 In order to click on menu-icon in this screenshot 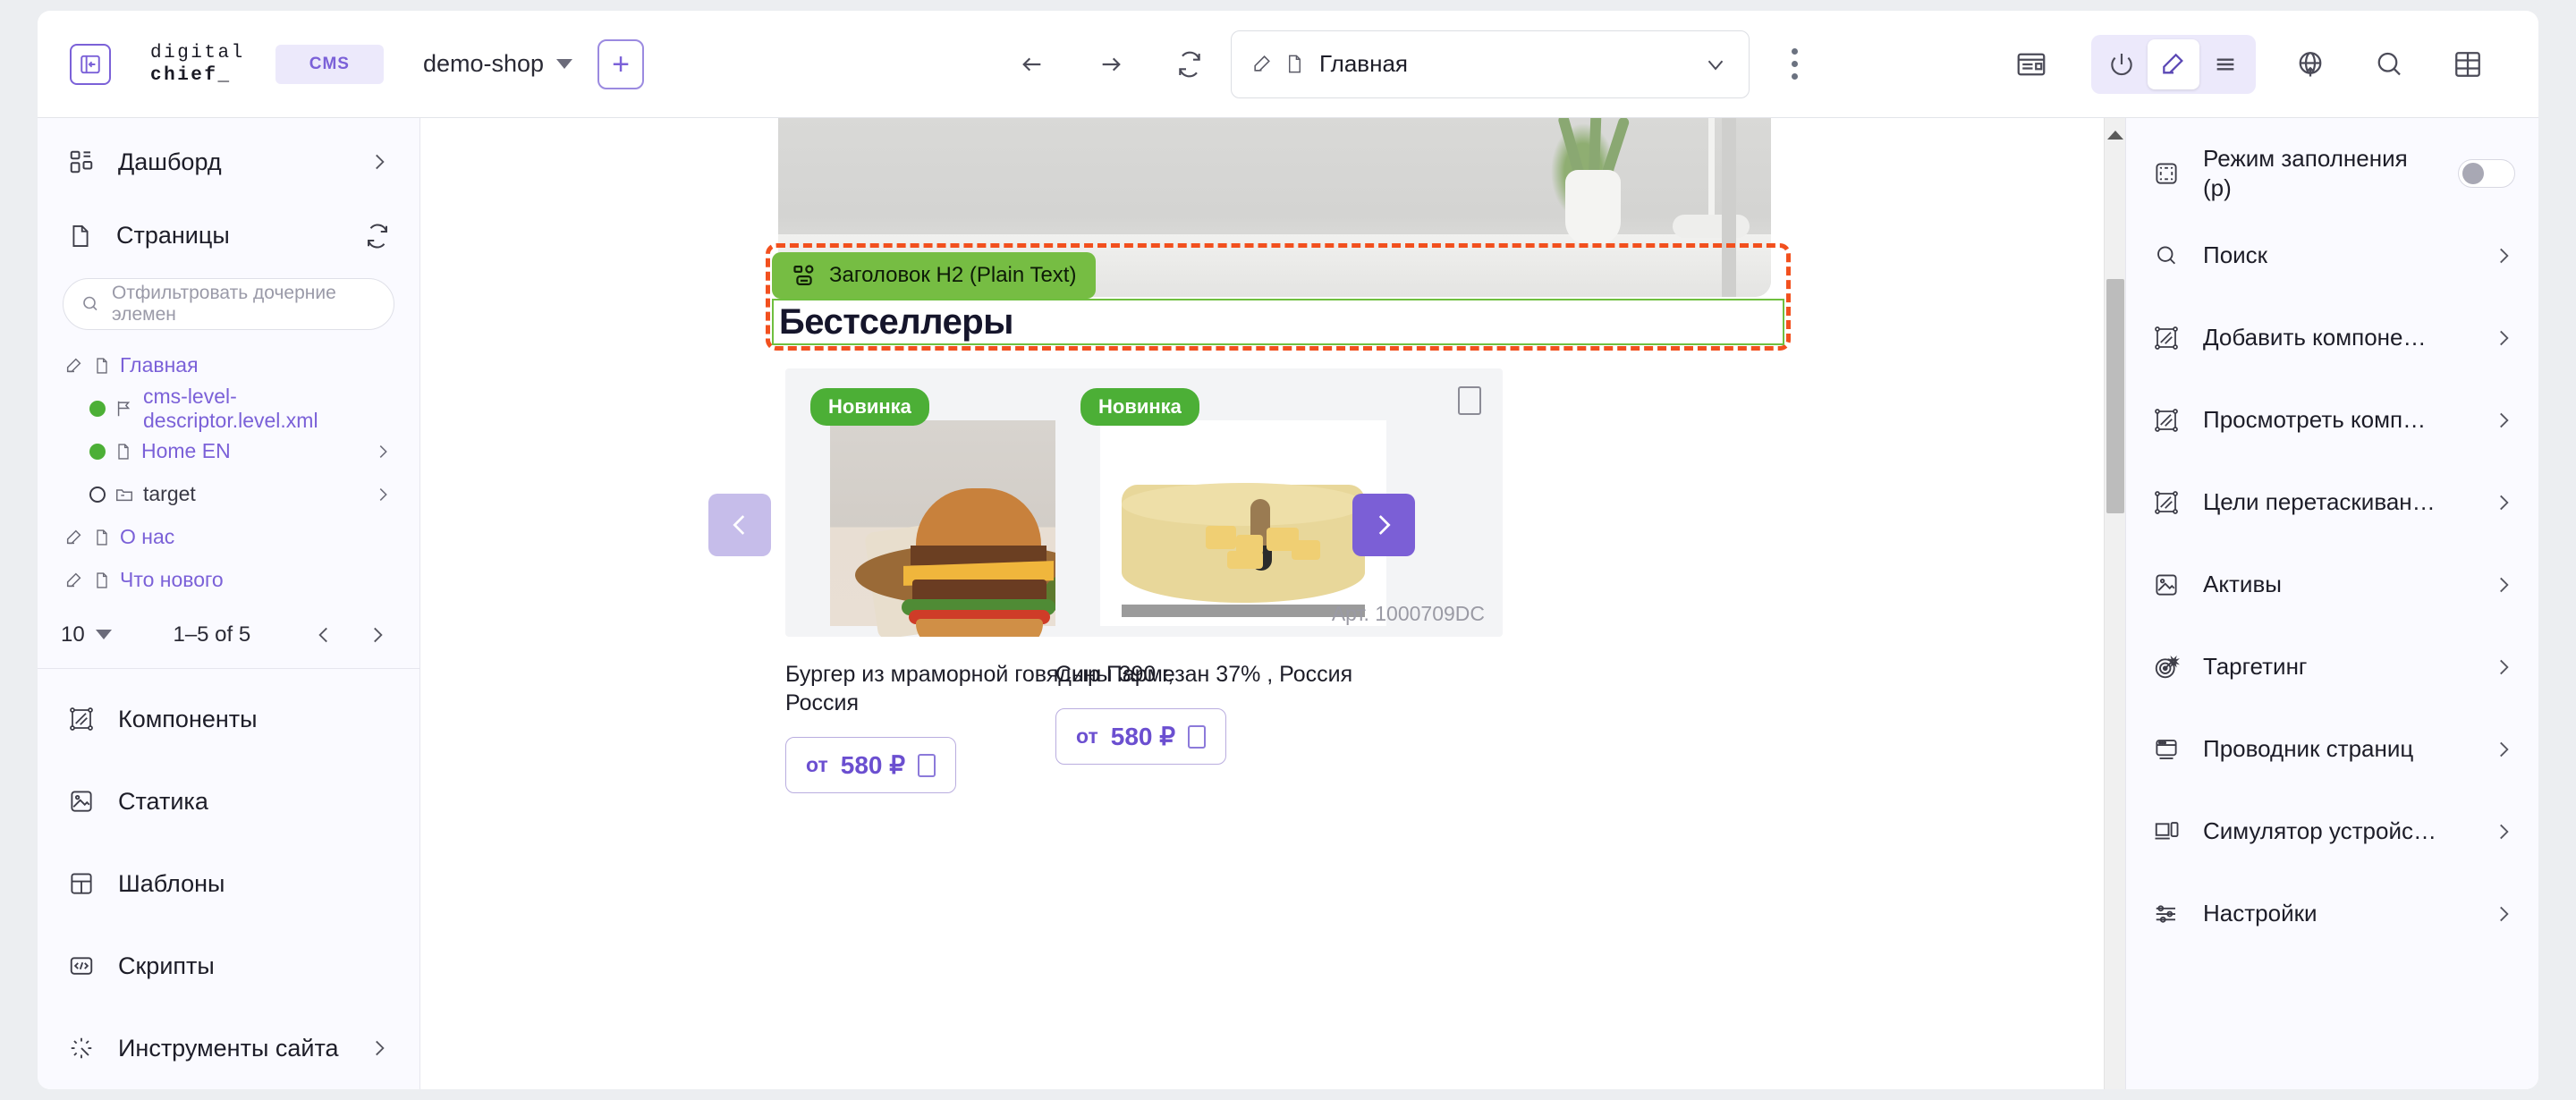, I will do `click(2225, 64)`.